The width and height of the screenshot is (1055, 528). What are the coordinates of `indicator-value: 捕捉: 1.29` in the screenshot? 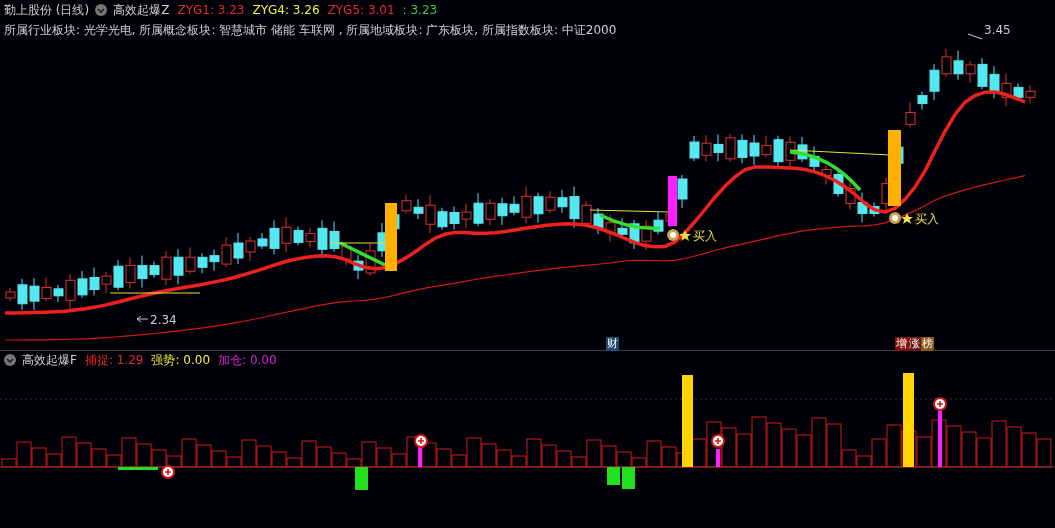 It's located at (114, 360).